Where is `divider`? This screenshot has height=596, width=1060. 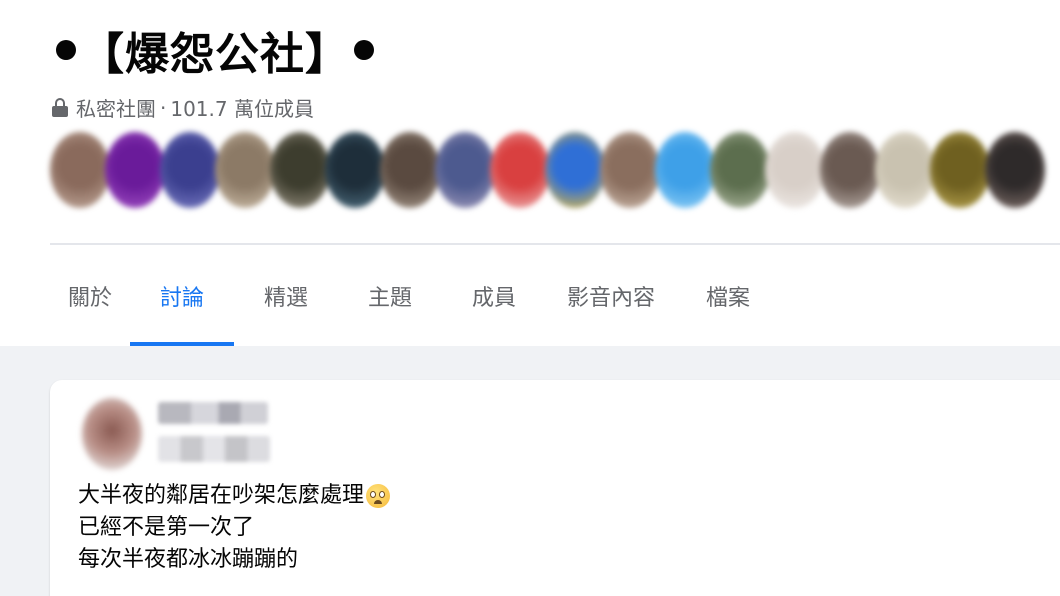 divider is located at coordinates (555, 244).